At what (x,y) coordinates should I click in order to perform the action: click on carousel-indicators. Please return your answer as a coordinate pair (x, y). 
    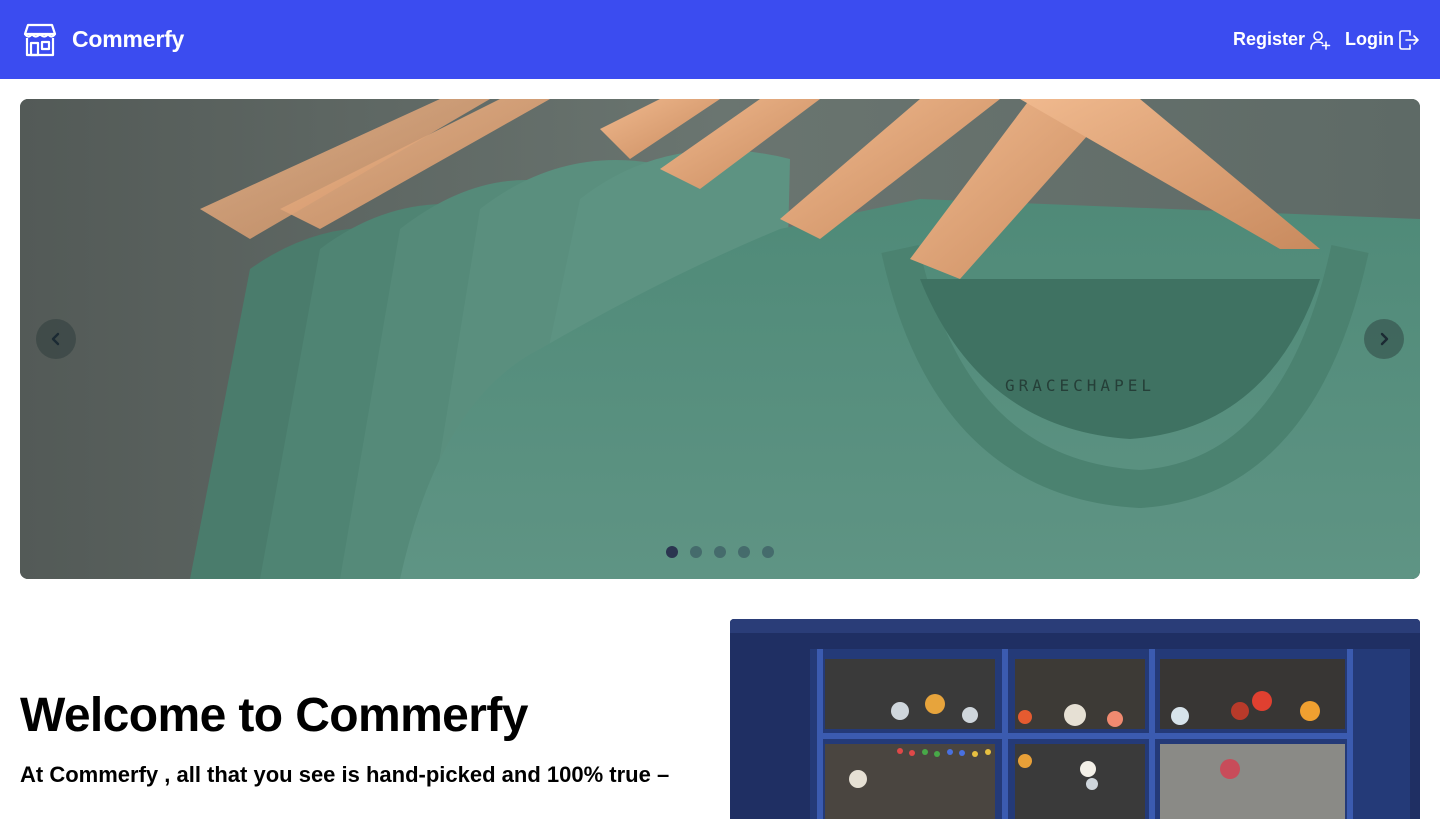
    Looking at the image, I should click on (720, 552).